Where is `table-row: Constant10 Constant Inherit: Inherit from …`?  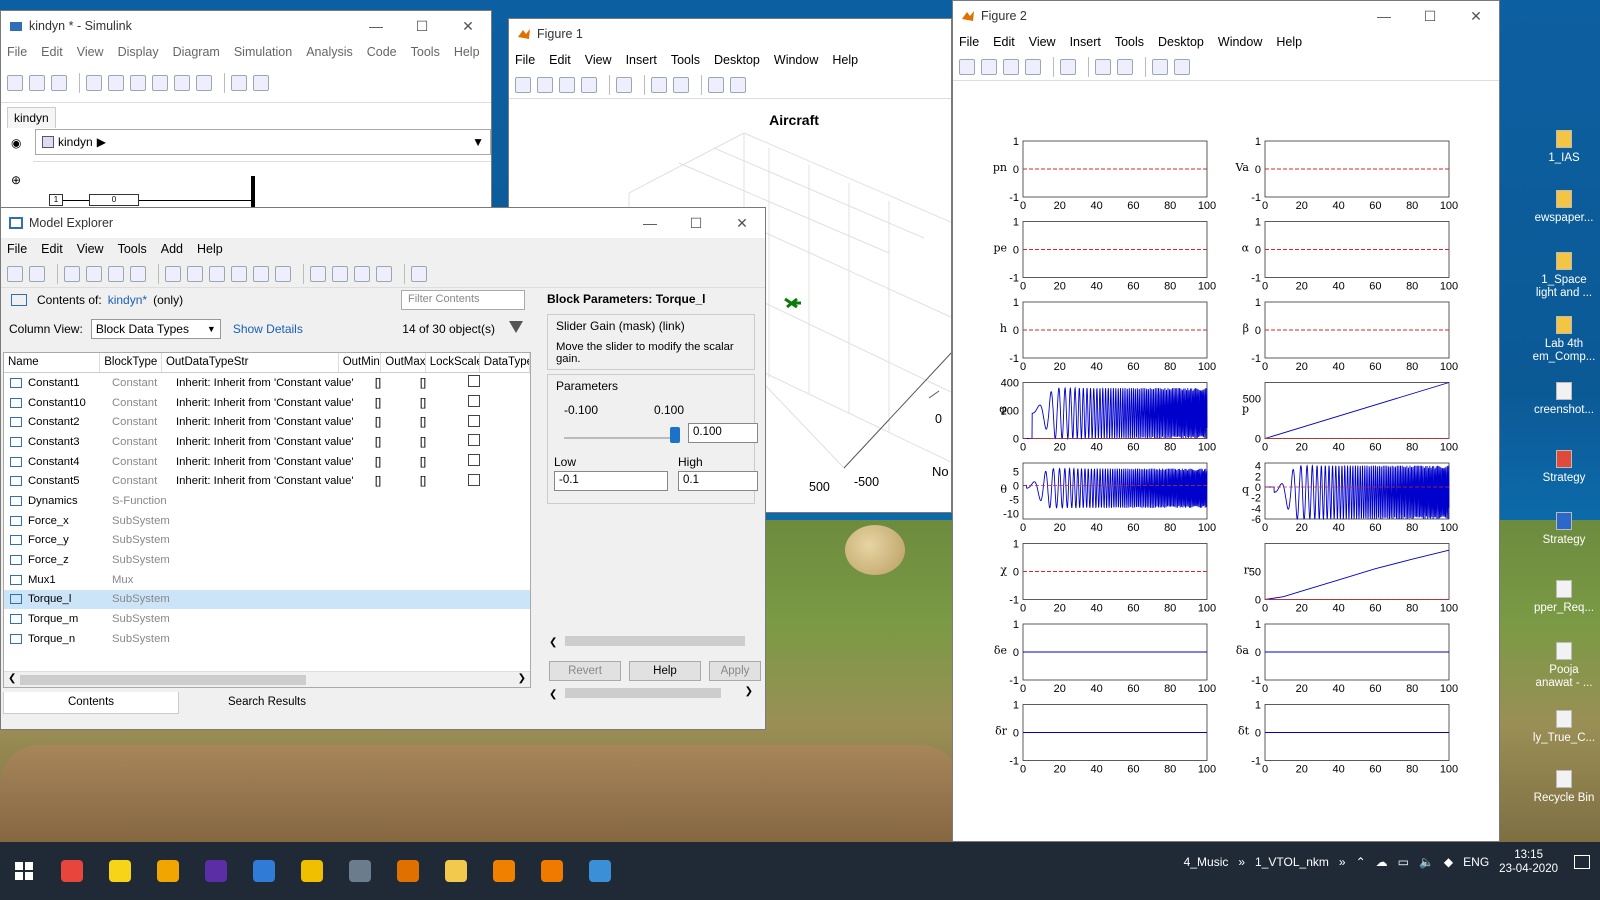 table-row: Constant10 Constant Inherit: Inherit from … is located at coordinates (267, 403).